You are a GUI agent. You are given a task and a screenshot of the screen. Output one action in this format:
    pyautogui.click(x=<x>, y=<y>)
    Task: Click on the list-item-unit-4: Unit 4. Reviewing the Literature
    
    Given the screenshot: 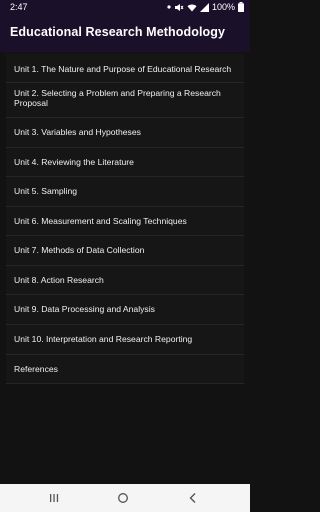 What is the action you would take?
    pyautogui.click(x=125, y=162)
    